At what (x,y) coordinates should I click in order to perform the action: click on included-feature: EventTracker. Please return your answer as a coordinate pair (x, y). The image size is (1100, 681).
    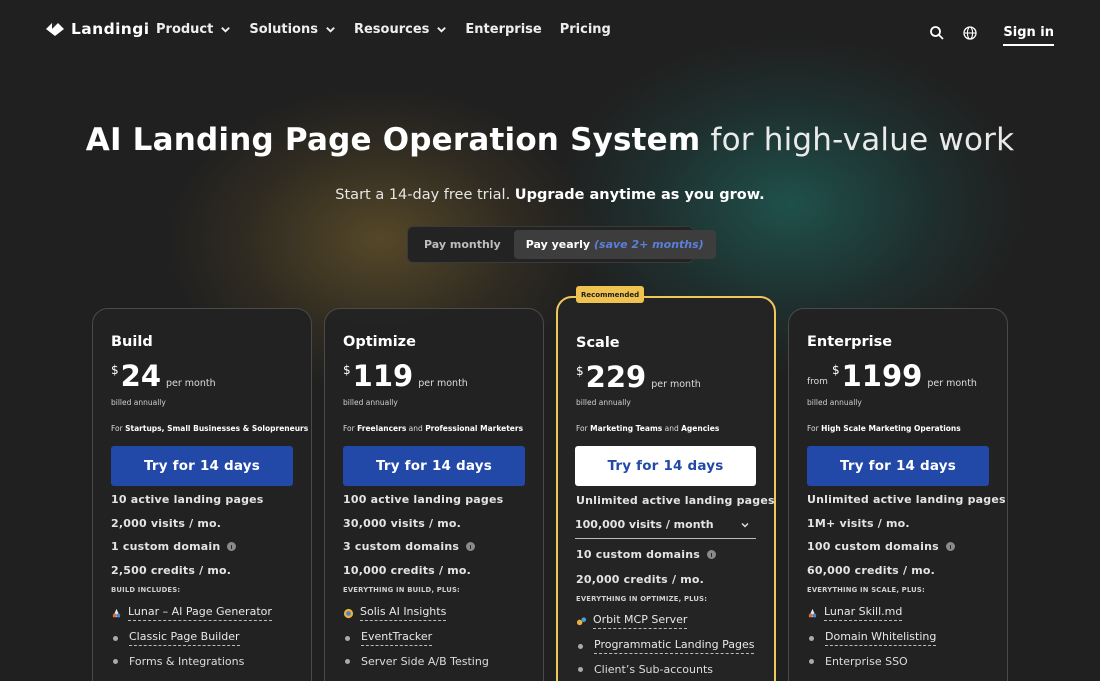
    Looking at the image, I should click on (388, 638).